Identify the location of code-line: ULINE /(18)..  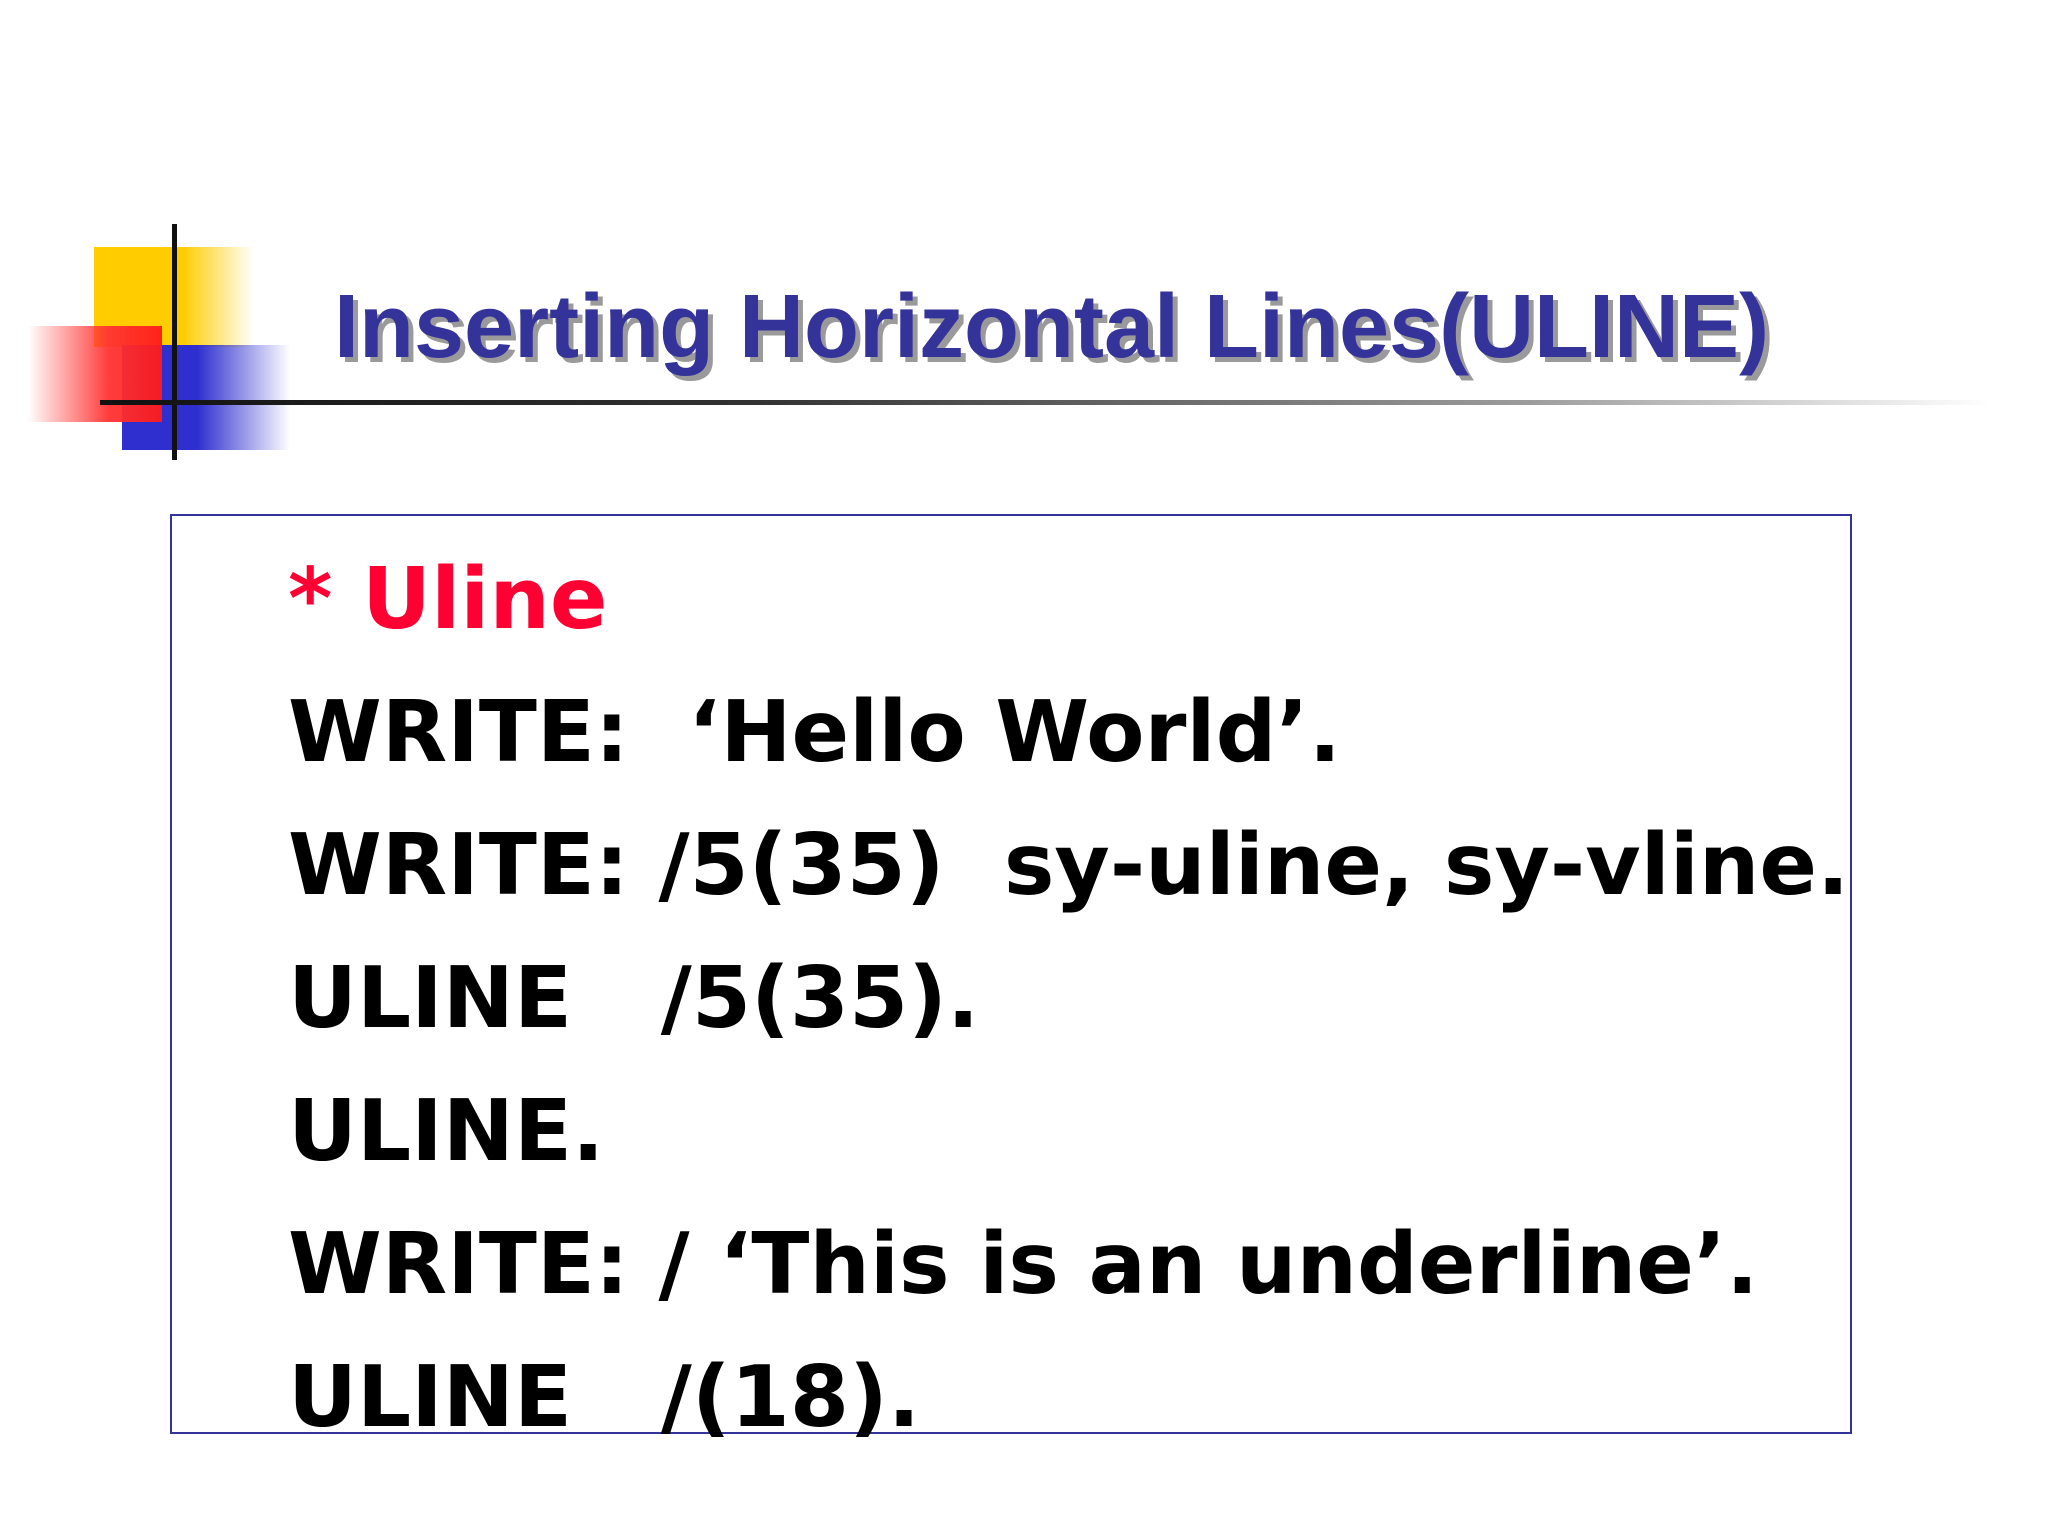
(604, 1397).